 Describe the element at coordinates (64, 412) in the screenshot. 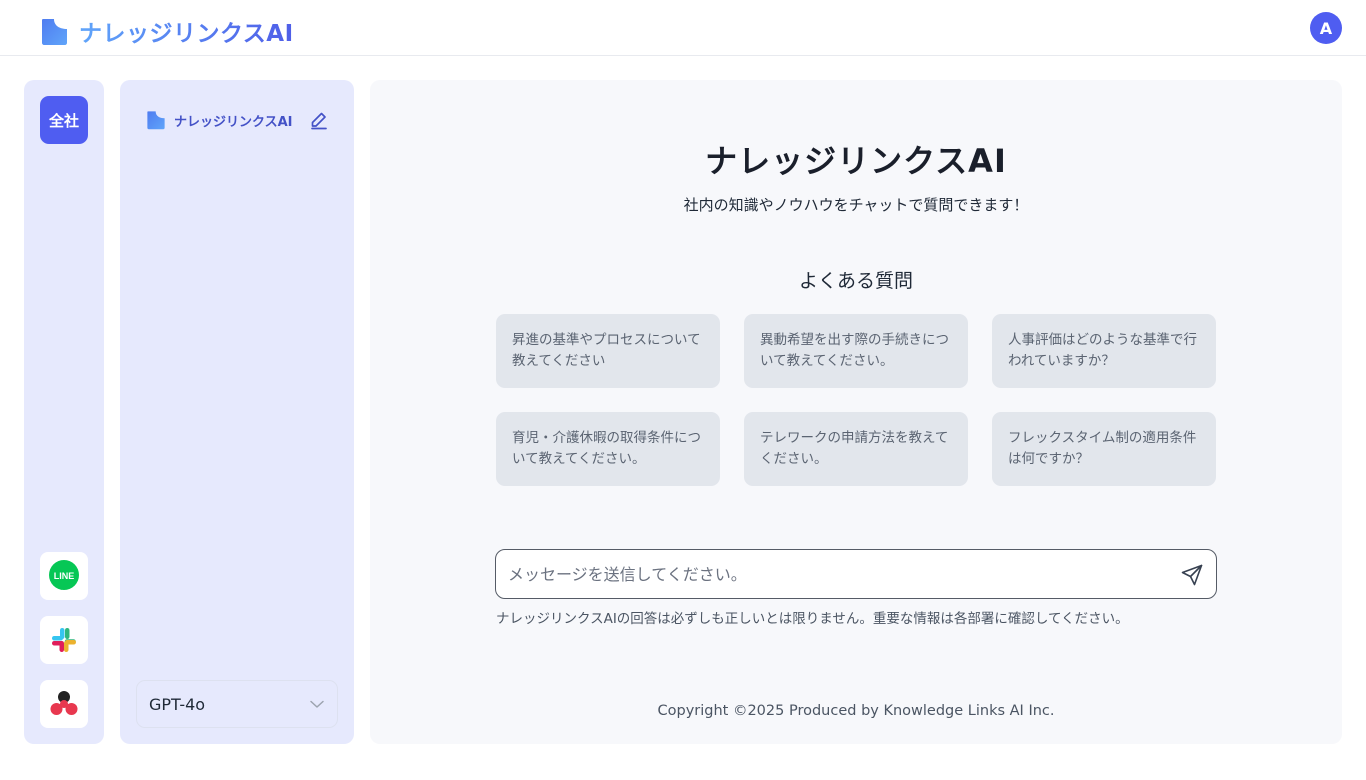

I see `workspace-rail: 全社 LINE` at that location.